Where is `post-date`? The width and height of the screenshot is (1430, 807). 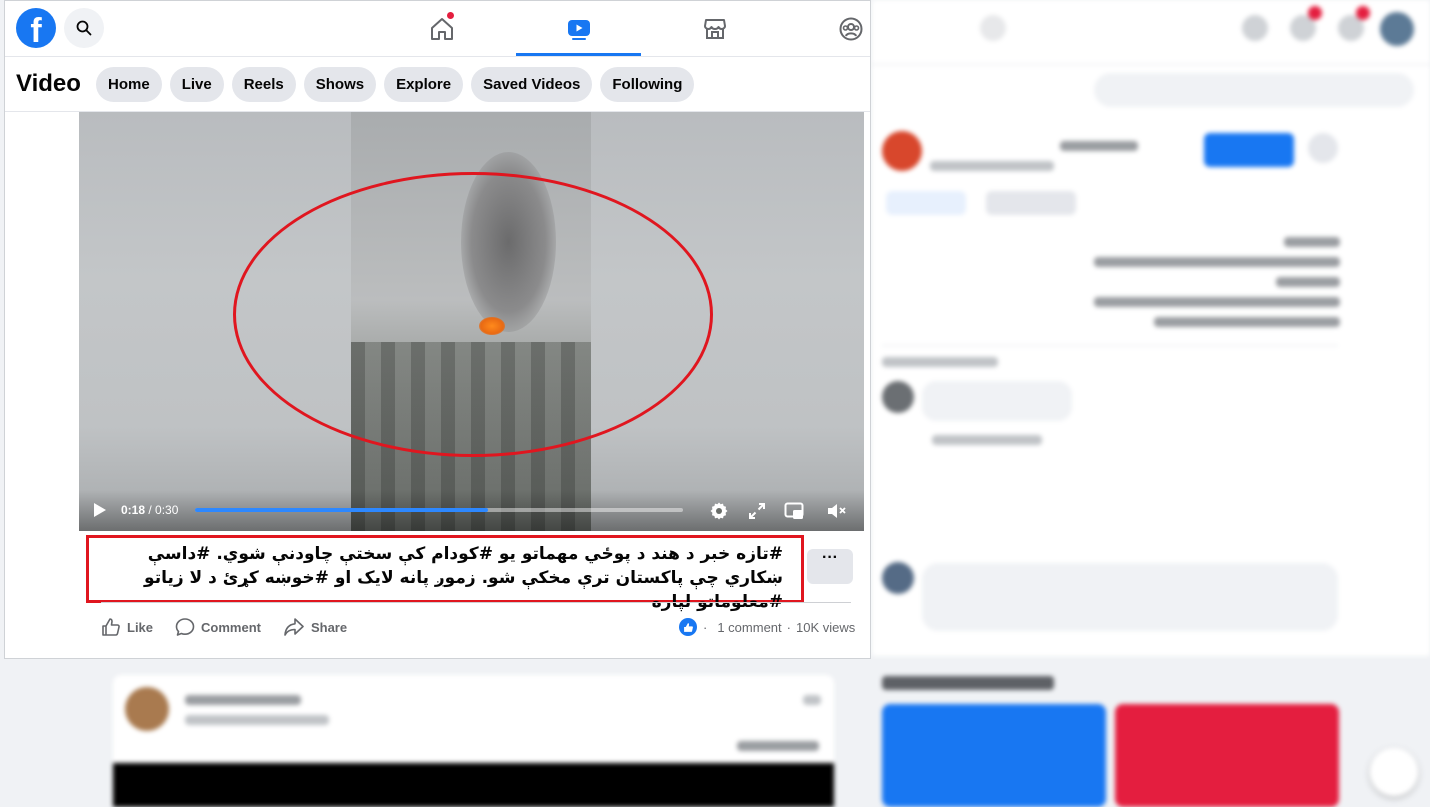 post-date is located at coordinates (992, 166).